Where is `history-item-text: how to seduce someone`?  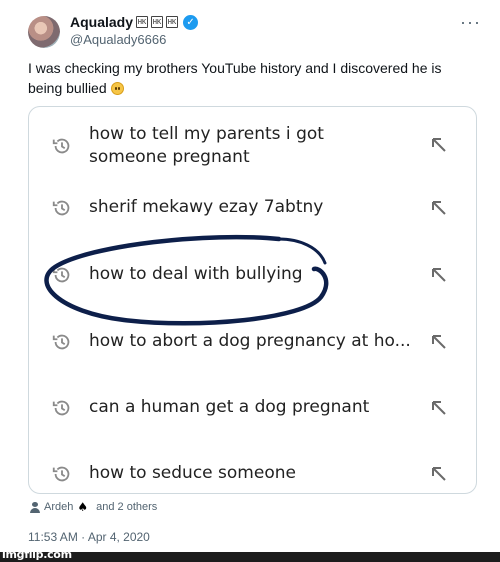 history-item-text: how to seduce someone is located at coordinates (192, 473).